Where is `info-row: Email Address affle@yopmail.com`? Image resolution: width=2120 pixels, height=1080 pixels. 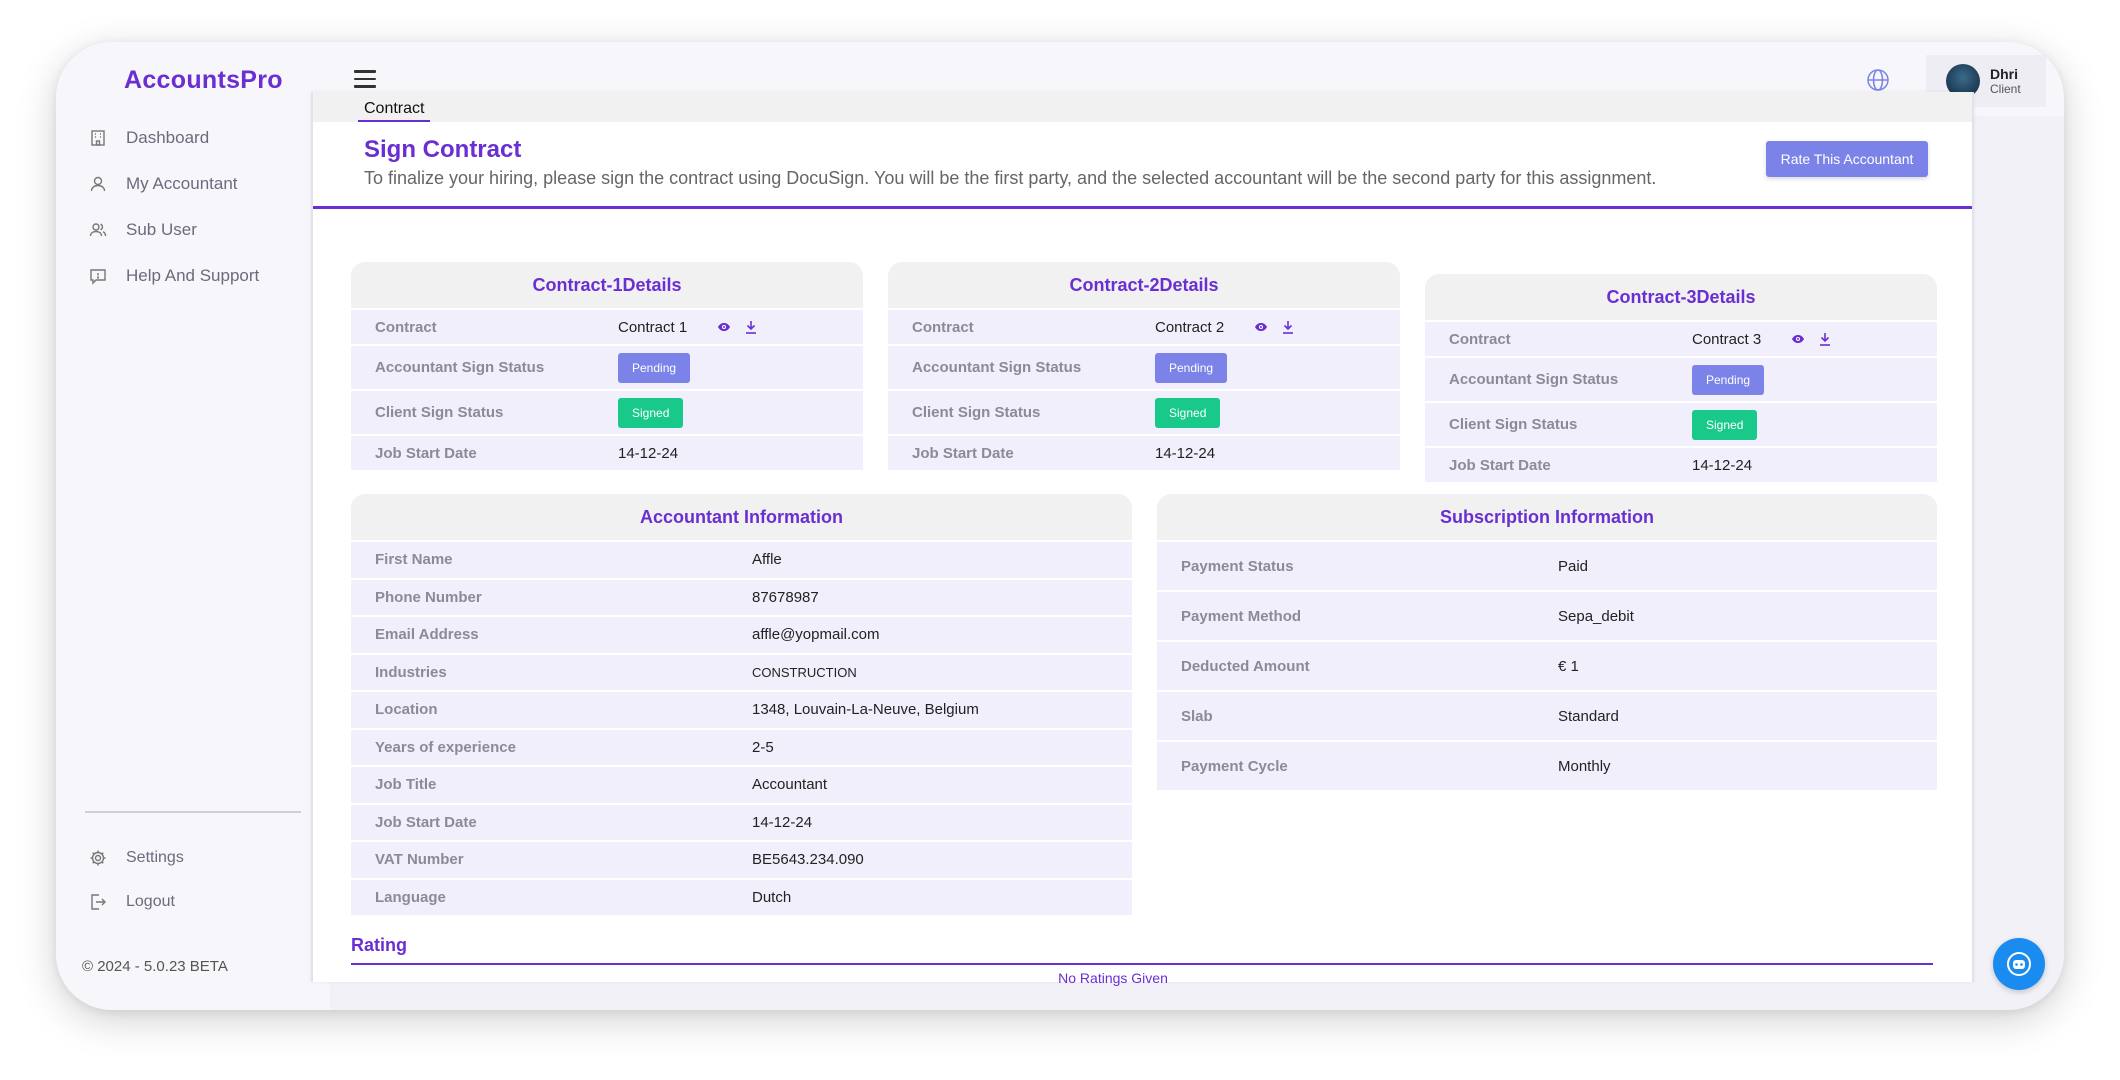 info-row: Email Address affle@yopmail.com is located at coordinates (741, 634).